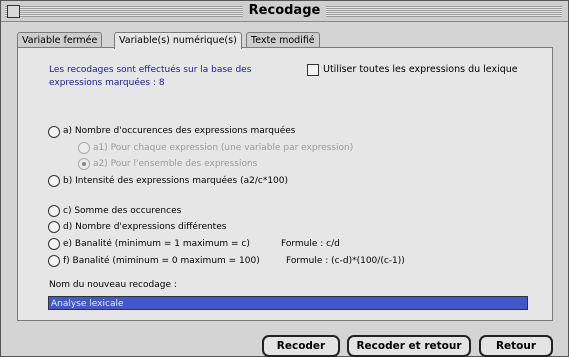 The image size is (569, 357). What do you see at coordinates (84, 148) in the screenshot?
I see `radio-option-a1` at bounding box center [84, 148].